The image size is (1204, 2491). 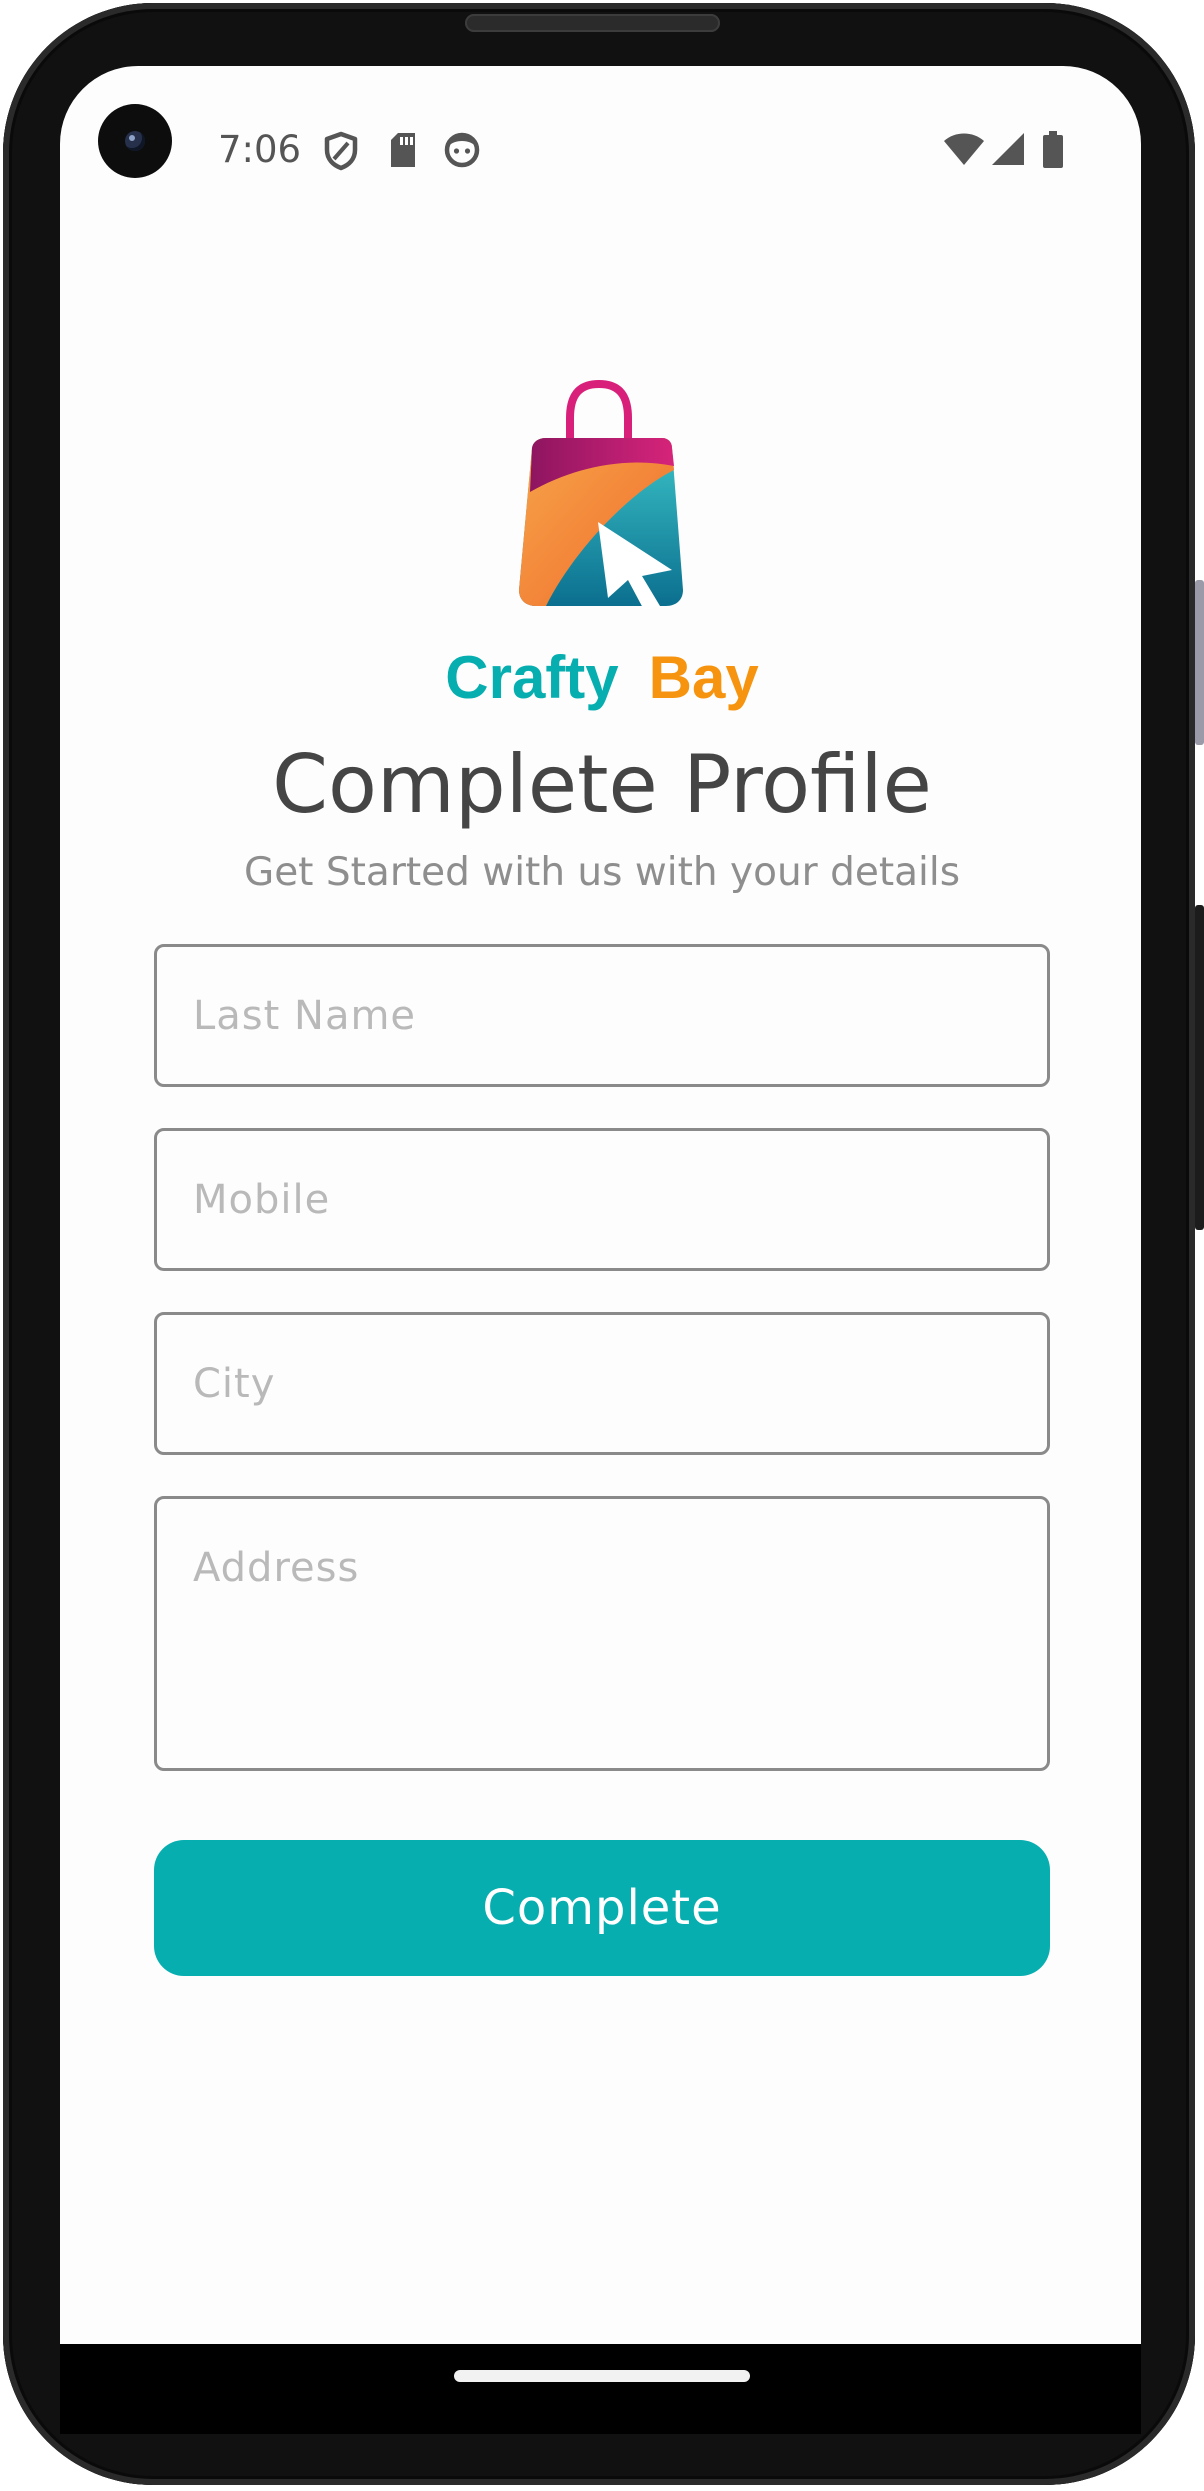 What do you see at coordinates (602, 1908) in the screenshot?
I see `complete-button: Complete` at bounding box center [602, 1908].